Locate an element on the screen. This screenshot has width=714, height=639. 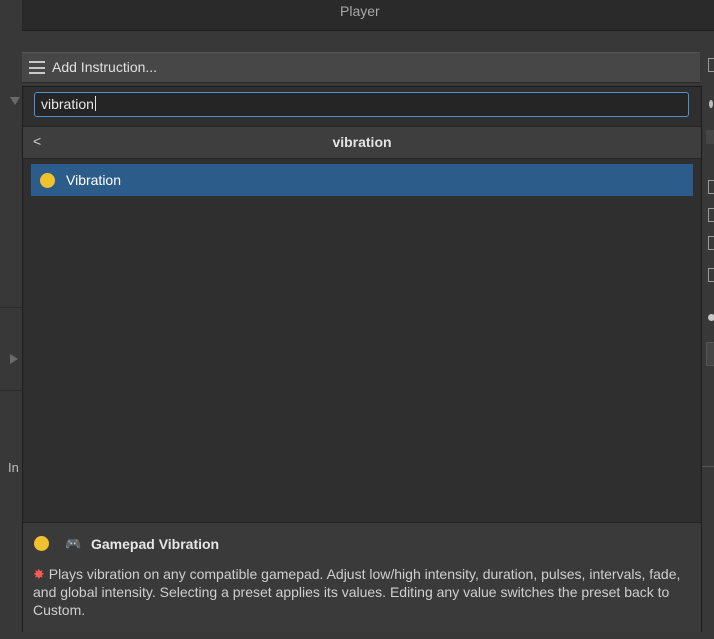
spark-icon: ✸ is located at coordinates (39, 574).